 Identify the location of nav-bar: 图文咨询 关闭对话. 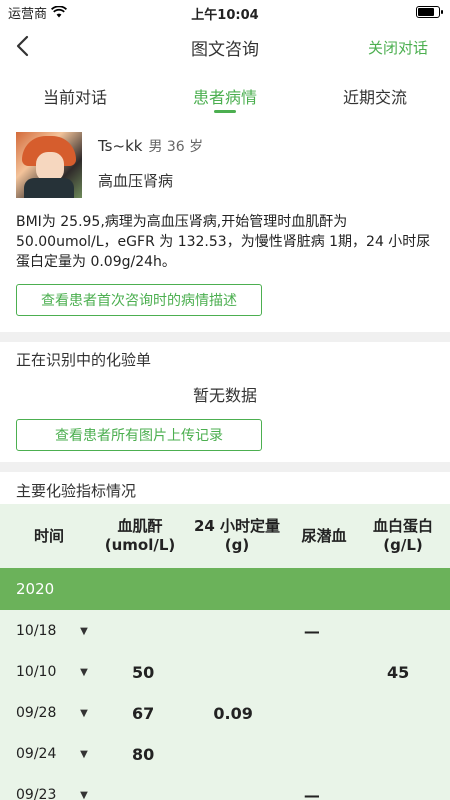
(225, 47).